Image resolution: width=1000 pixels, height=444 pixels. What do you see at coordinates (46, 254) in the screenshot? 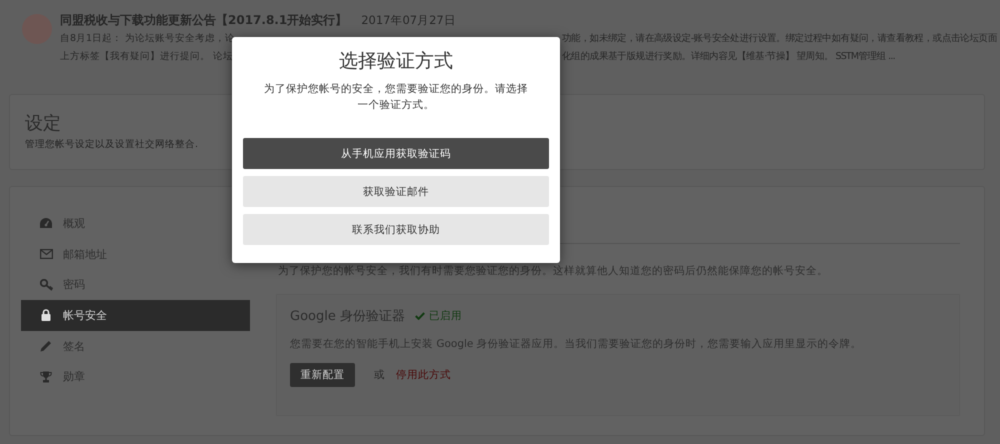
I see `envelope-icon` at bounding box center [46, 254].